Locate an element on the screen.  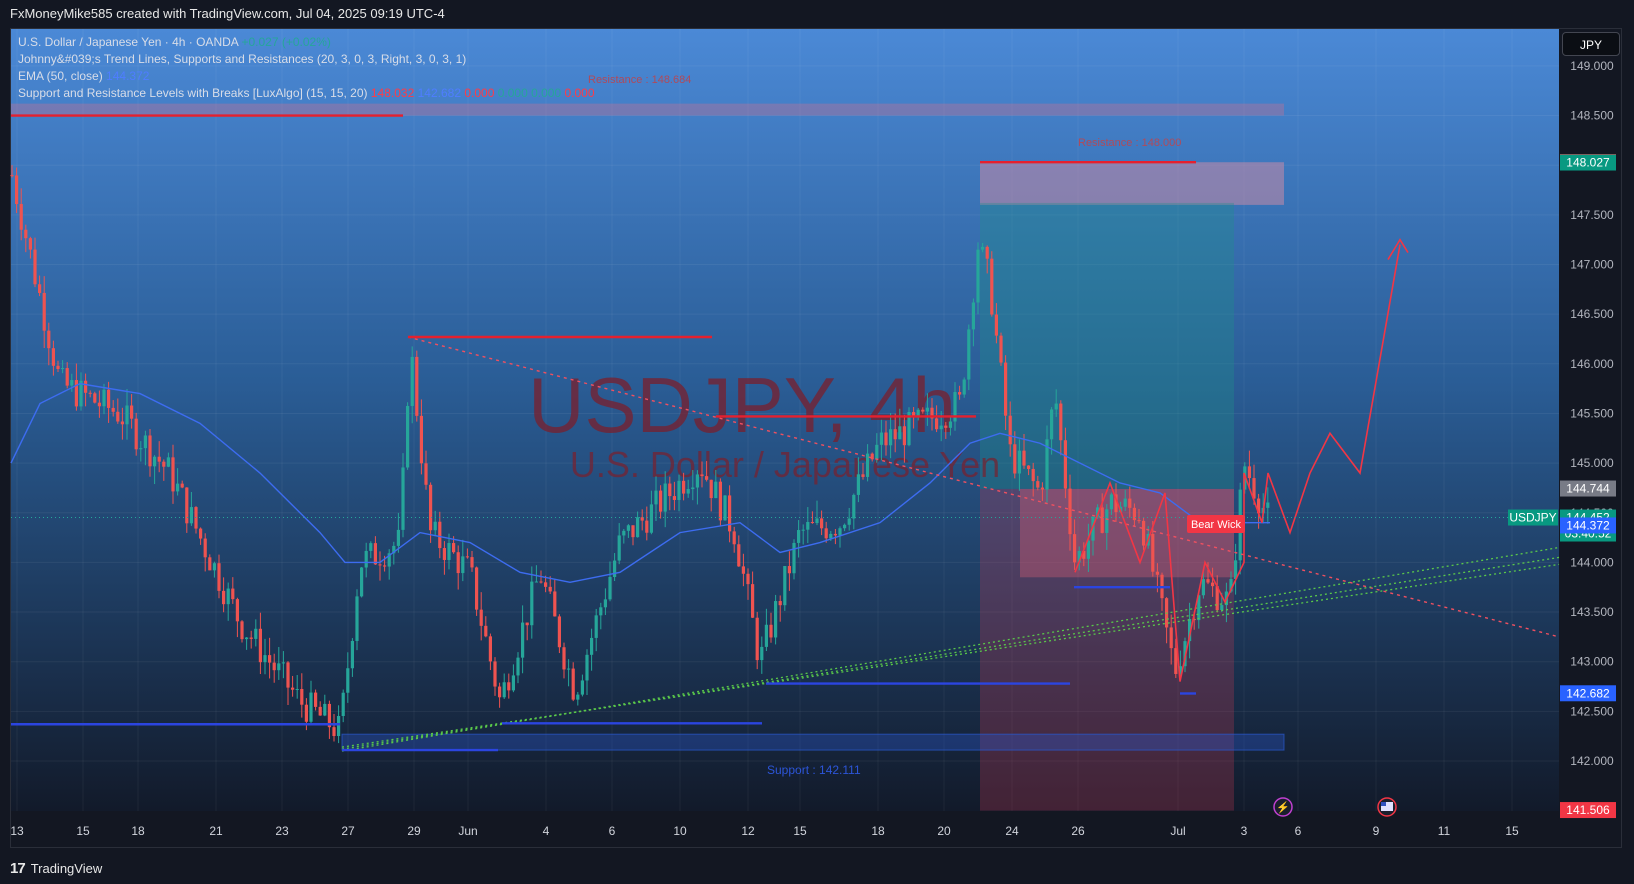
us-flag-canton is located at coordinates (1383, 804).